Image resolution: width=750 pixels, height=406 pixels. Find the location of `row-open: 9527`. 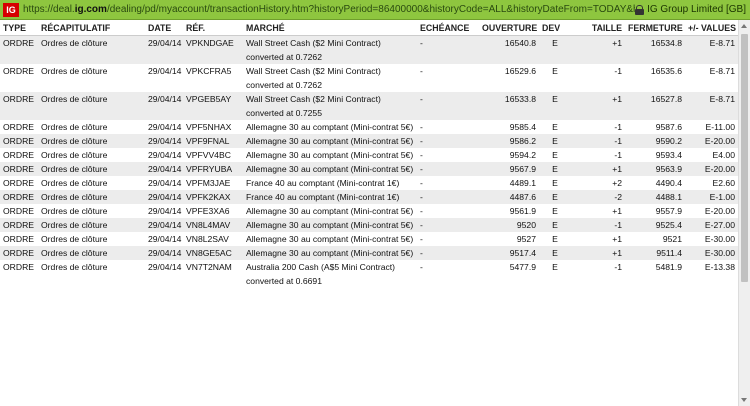

row-open: 9527 is located at coordinates (509, 239).